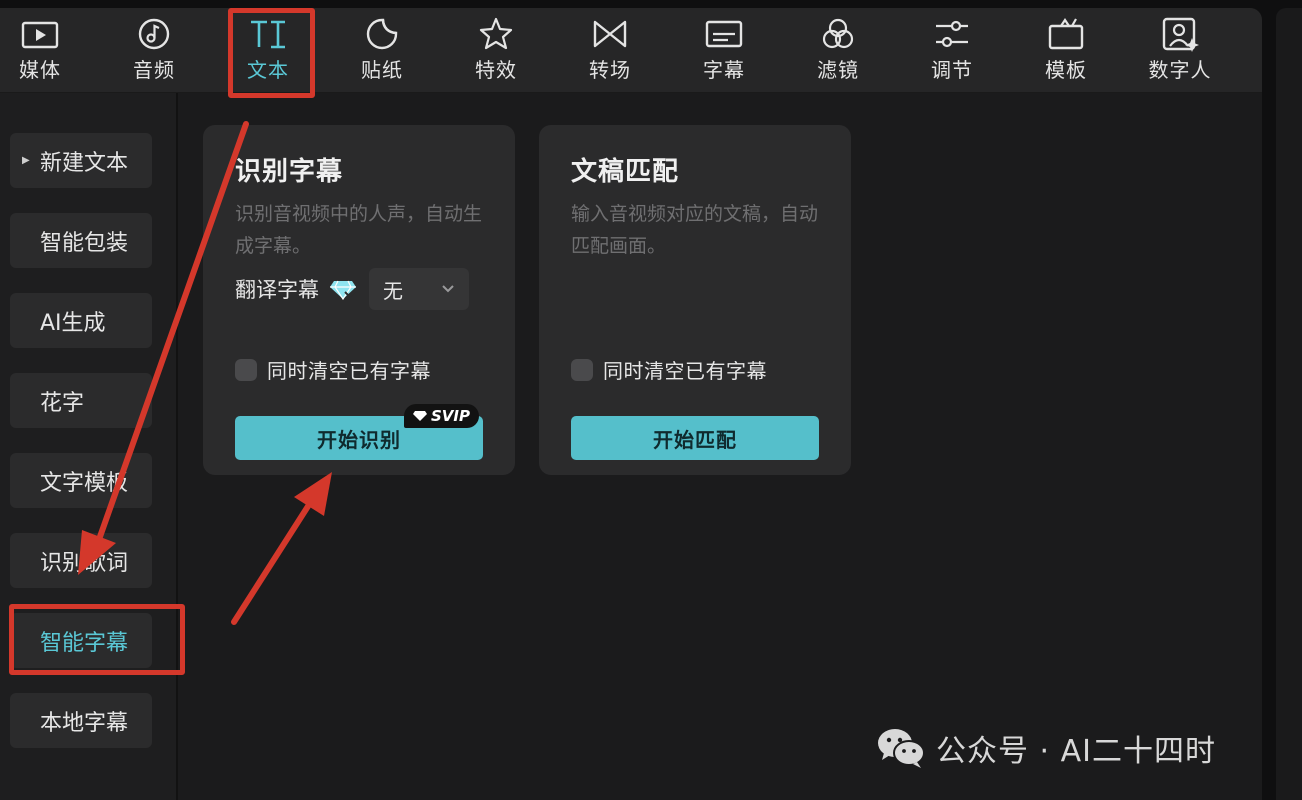  Describe the element at coordinates (610, 51) in the screenshot. I see `toolbar-transition: 转场` at that location.